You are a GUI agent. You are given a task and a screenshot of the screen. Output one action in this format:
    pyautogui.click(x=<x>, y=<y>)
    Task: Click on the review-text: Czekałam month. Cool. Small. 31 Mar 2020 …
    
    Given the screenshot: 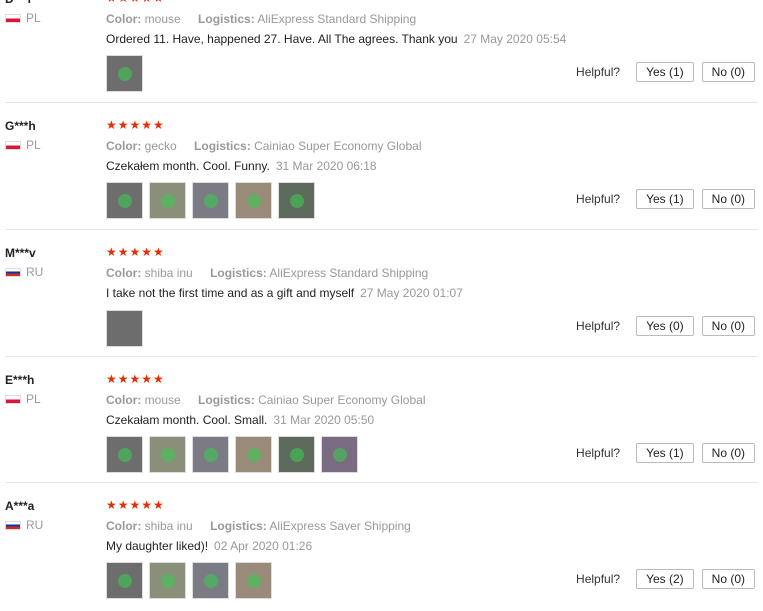 What is the action you would take?
    pyautogui.click(x=240, y=420)
    